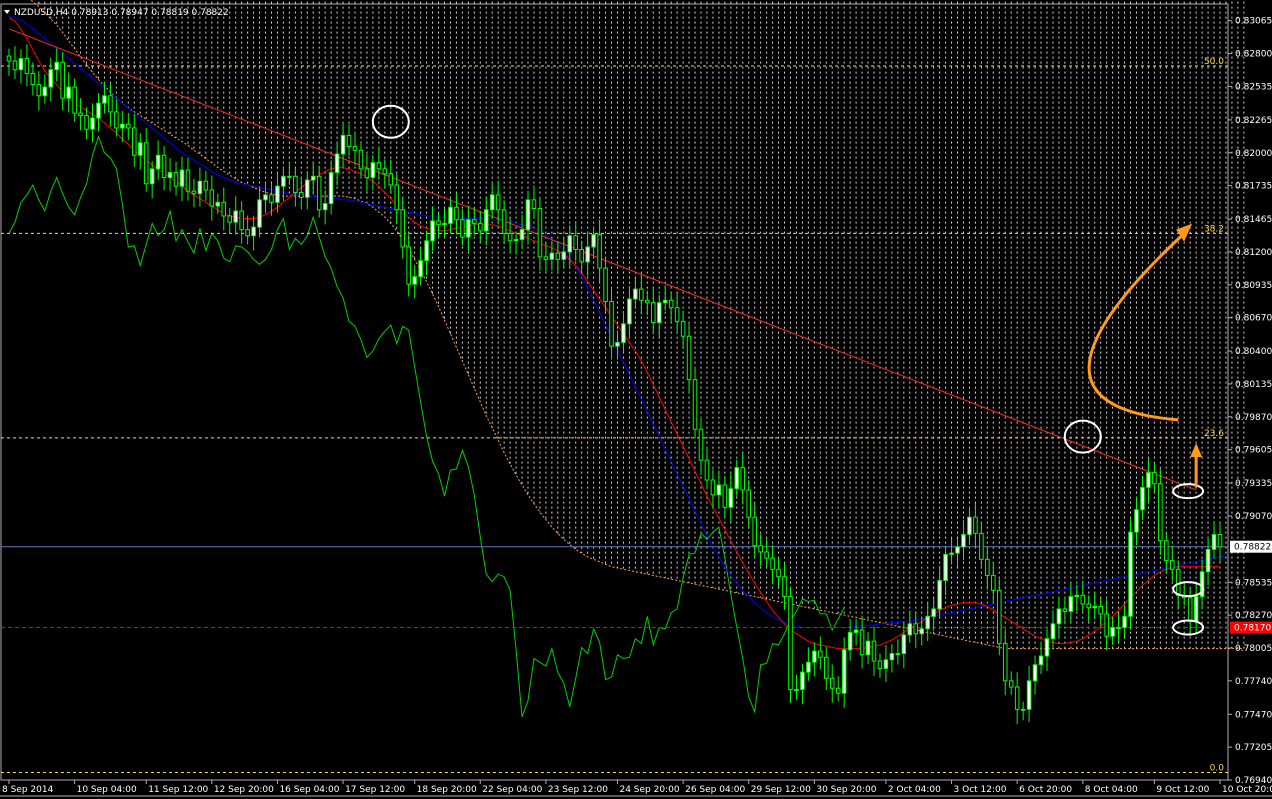  Describe the element at coordinates (1253, 154) in the screenshot. I see `y-tick-label: 0.82000` at that location.